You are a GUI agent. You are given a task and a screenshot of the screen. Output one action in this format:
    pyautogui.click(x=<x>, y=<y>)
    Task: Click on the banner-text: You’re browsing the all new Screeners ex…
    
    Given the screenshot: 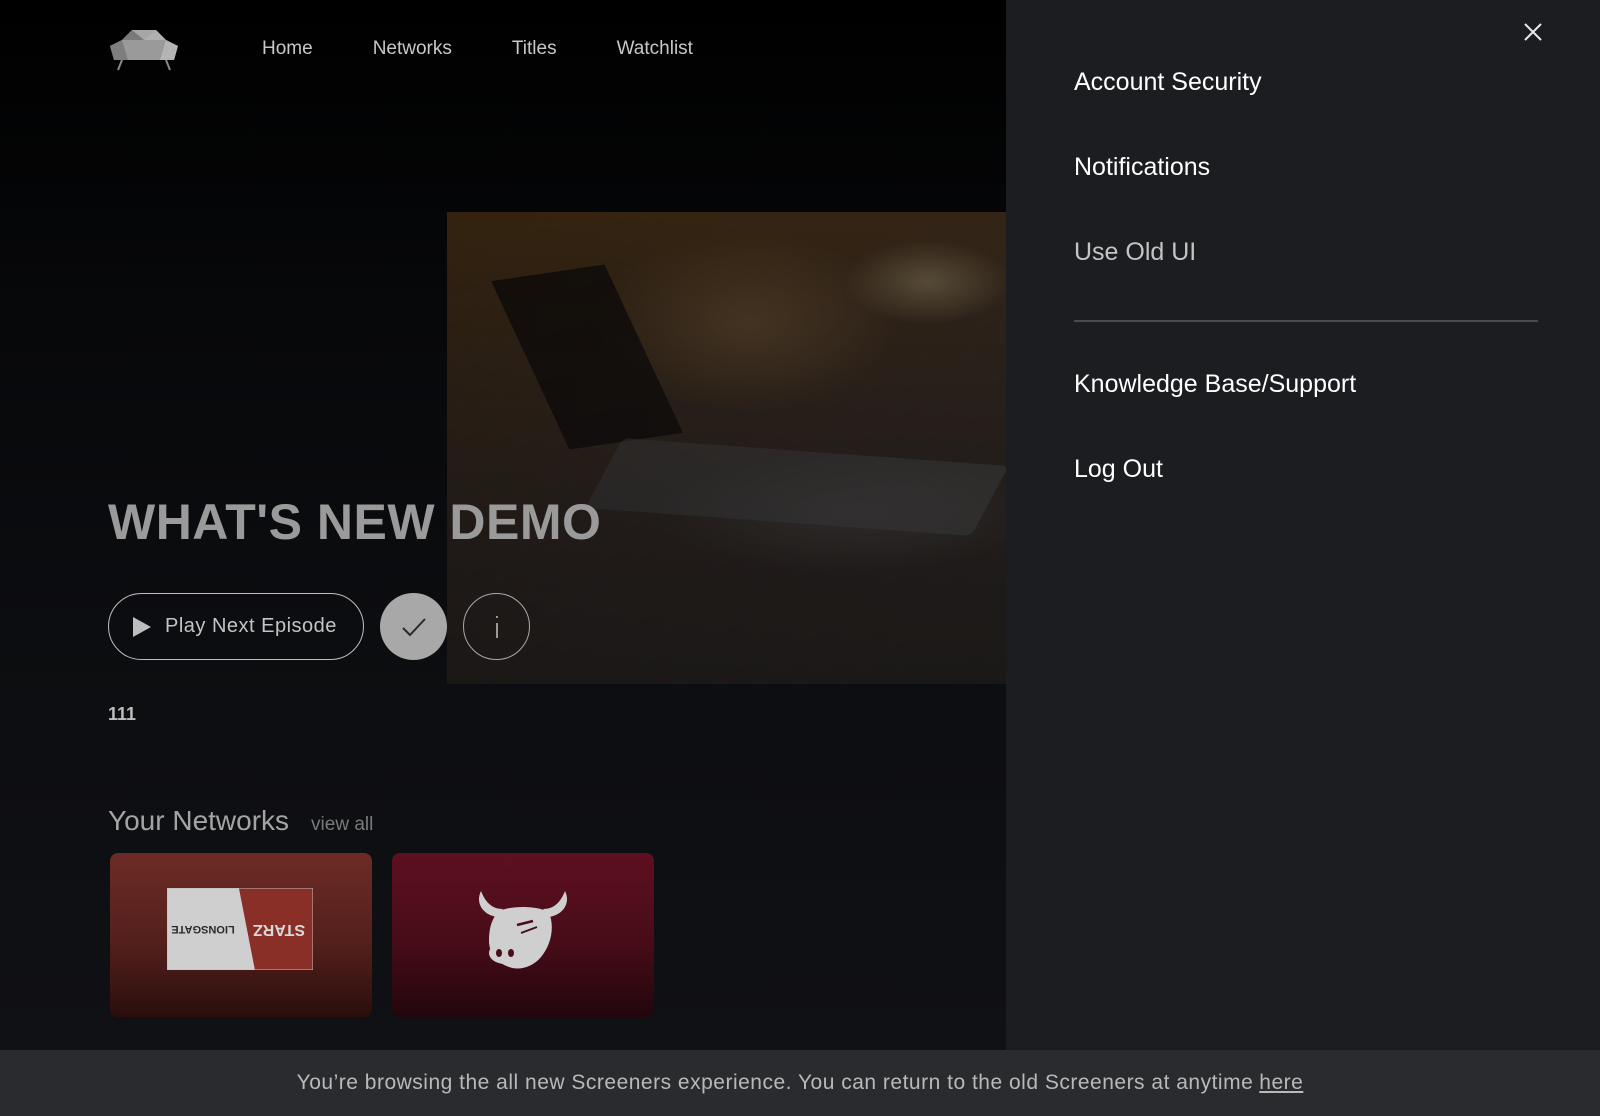 What is the action you would take?
    pyautogui.click(x=775, y=1082)
    